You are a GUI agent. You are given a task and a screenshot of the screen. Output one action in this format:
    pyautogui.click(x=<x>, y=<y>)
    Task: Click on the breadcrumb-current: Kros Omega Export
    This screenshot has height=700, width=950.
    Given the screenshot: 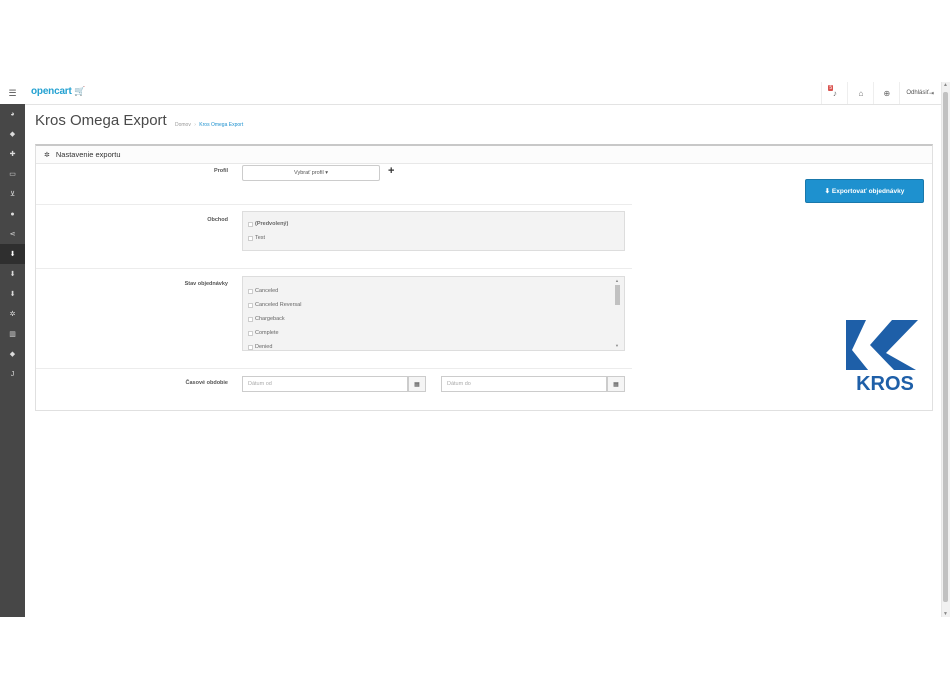 What is the action you would take?
    pyautogui.click(x=221, y=125)
    